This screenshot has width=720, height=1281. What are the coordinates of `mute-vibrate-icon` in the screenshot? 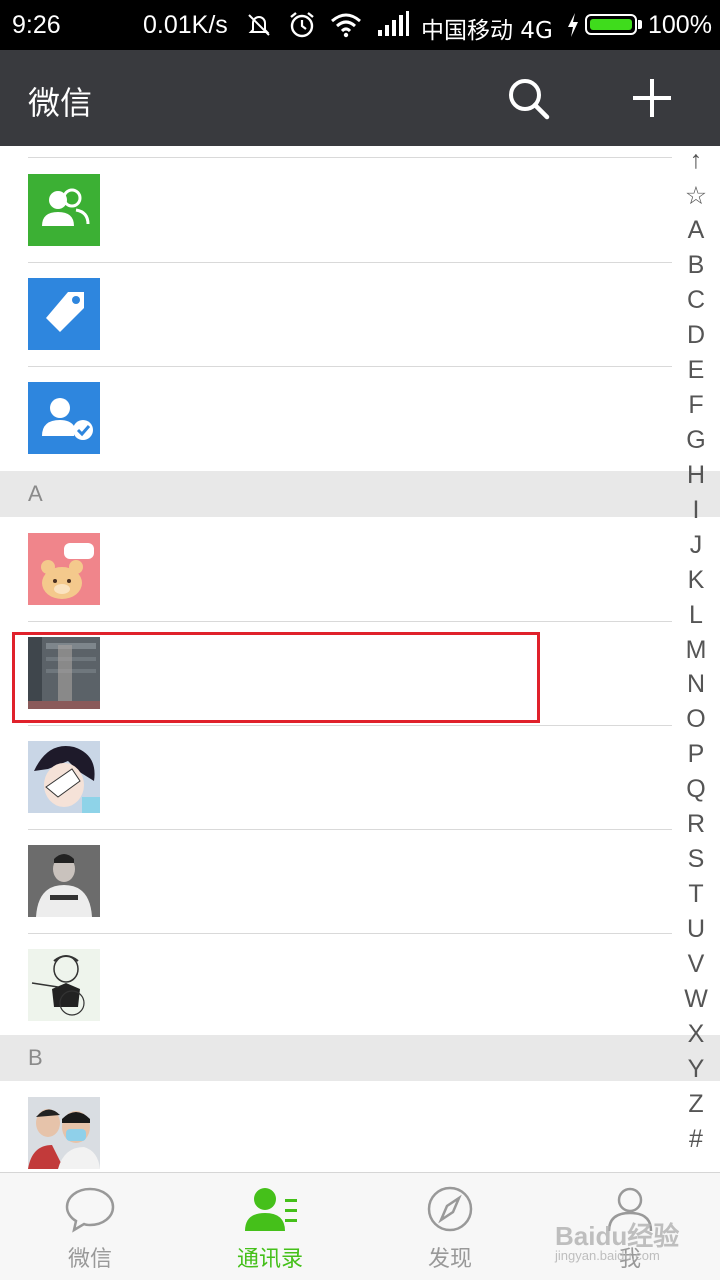 It's located at (259, 25).